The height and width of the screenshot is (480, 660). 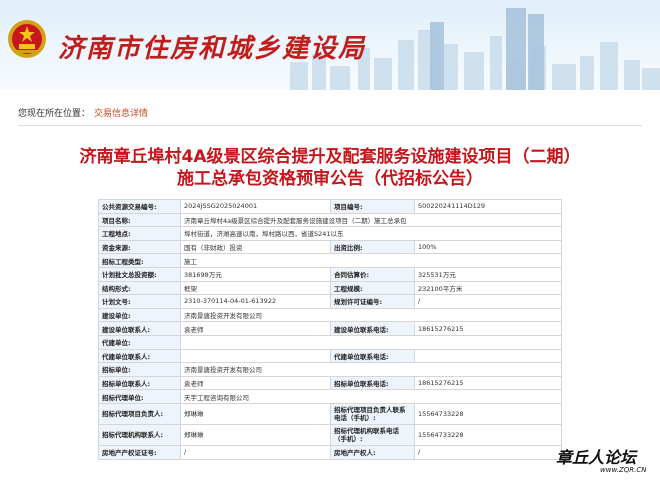 I want to click on field-label: 计划文号:, so click(x=139, y=301).